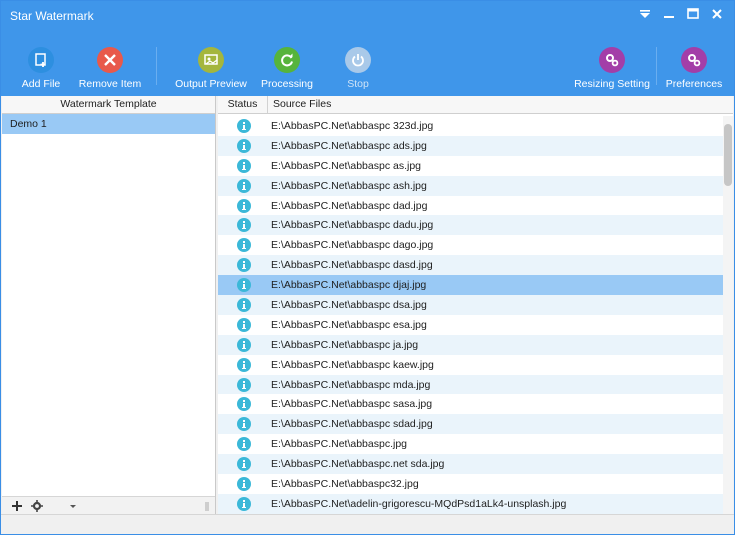 The width and height of the screenshot is (735, 535). I want to click on file-path: E:\AbbasPC.Net\abbaspc esa.jpg, so click(349, 324).